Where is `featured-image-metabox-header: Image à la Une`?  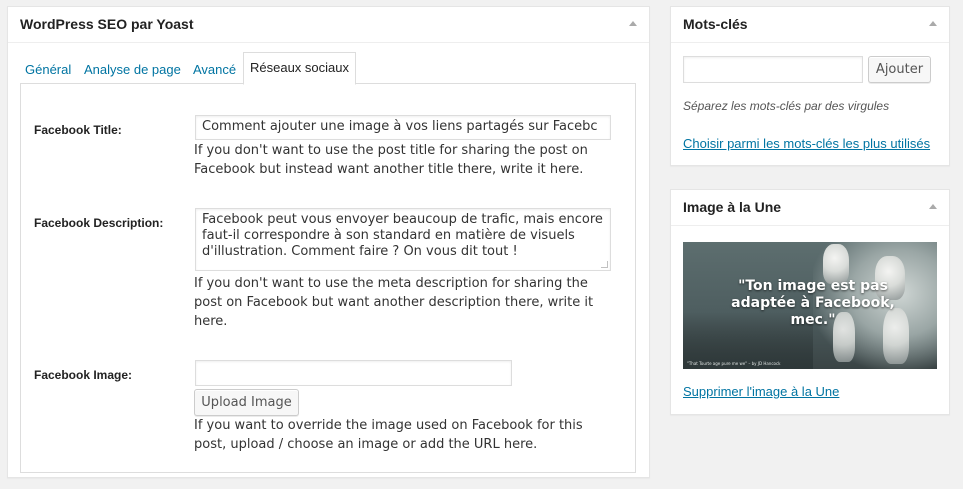 featured-image-metabox-header: Image à la Une is located at coordinates (810, 208).